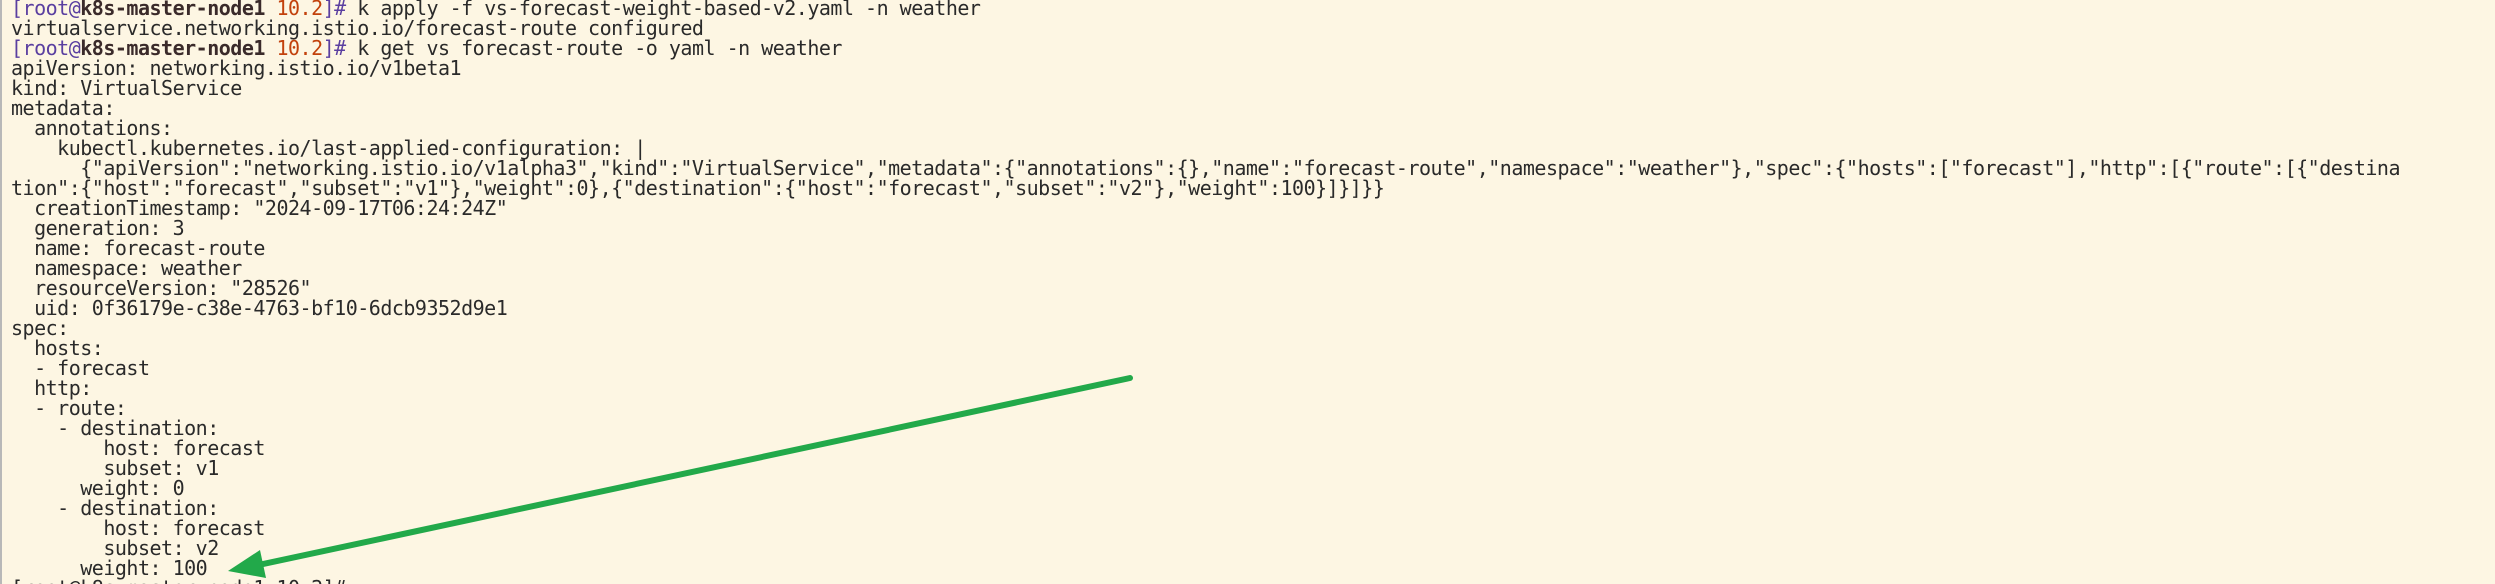 Image resolution: width=2495 pixels, height=584 pixels. What do you see at coordinates (1205, 288) in the screenshot?
I see `output-line: resourceVersion: "28526"` at bounding box center [1205, 288].